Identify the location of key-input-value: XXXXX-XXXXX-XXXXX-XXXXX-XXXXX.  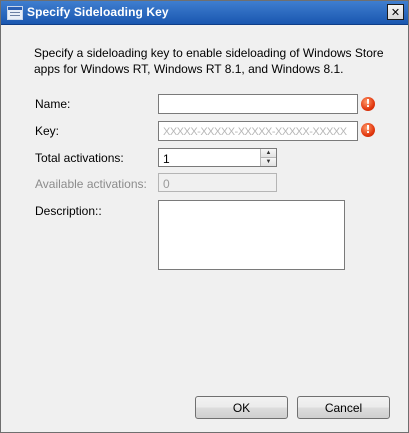
(255, 132).